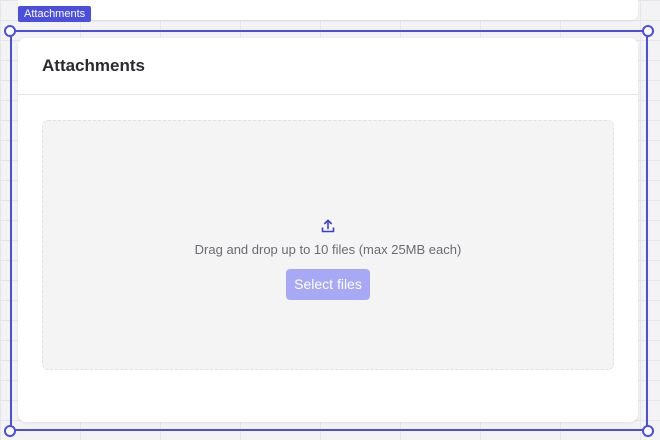 Image resolution: width=660 pixels, height=440 pixels. I want to click on select-files-button: Select files, so click(328, 284).